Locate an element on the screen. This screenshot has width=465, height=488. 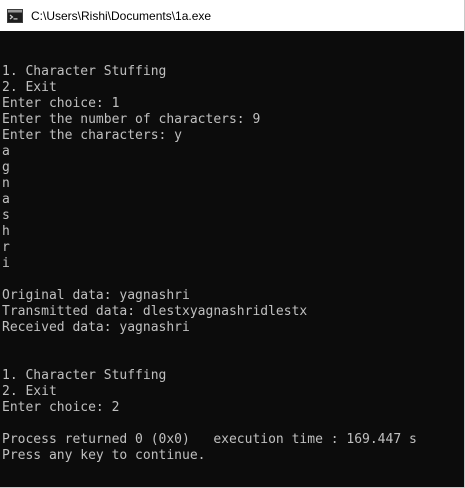
console-line: Original data: yagnashri is located at coordinates (96, 295).